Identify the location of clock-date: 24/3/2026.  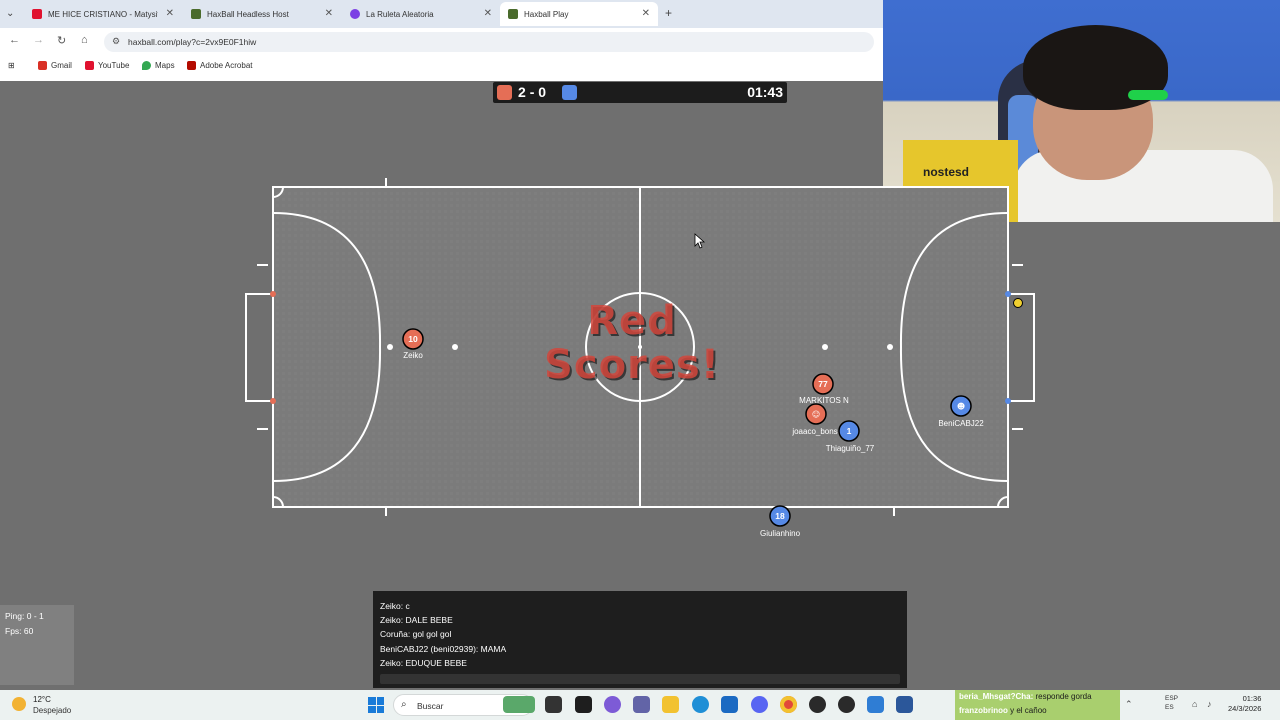
(1245, 708).